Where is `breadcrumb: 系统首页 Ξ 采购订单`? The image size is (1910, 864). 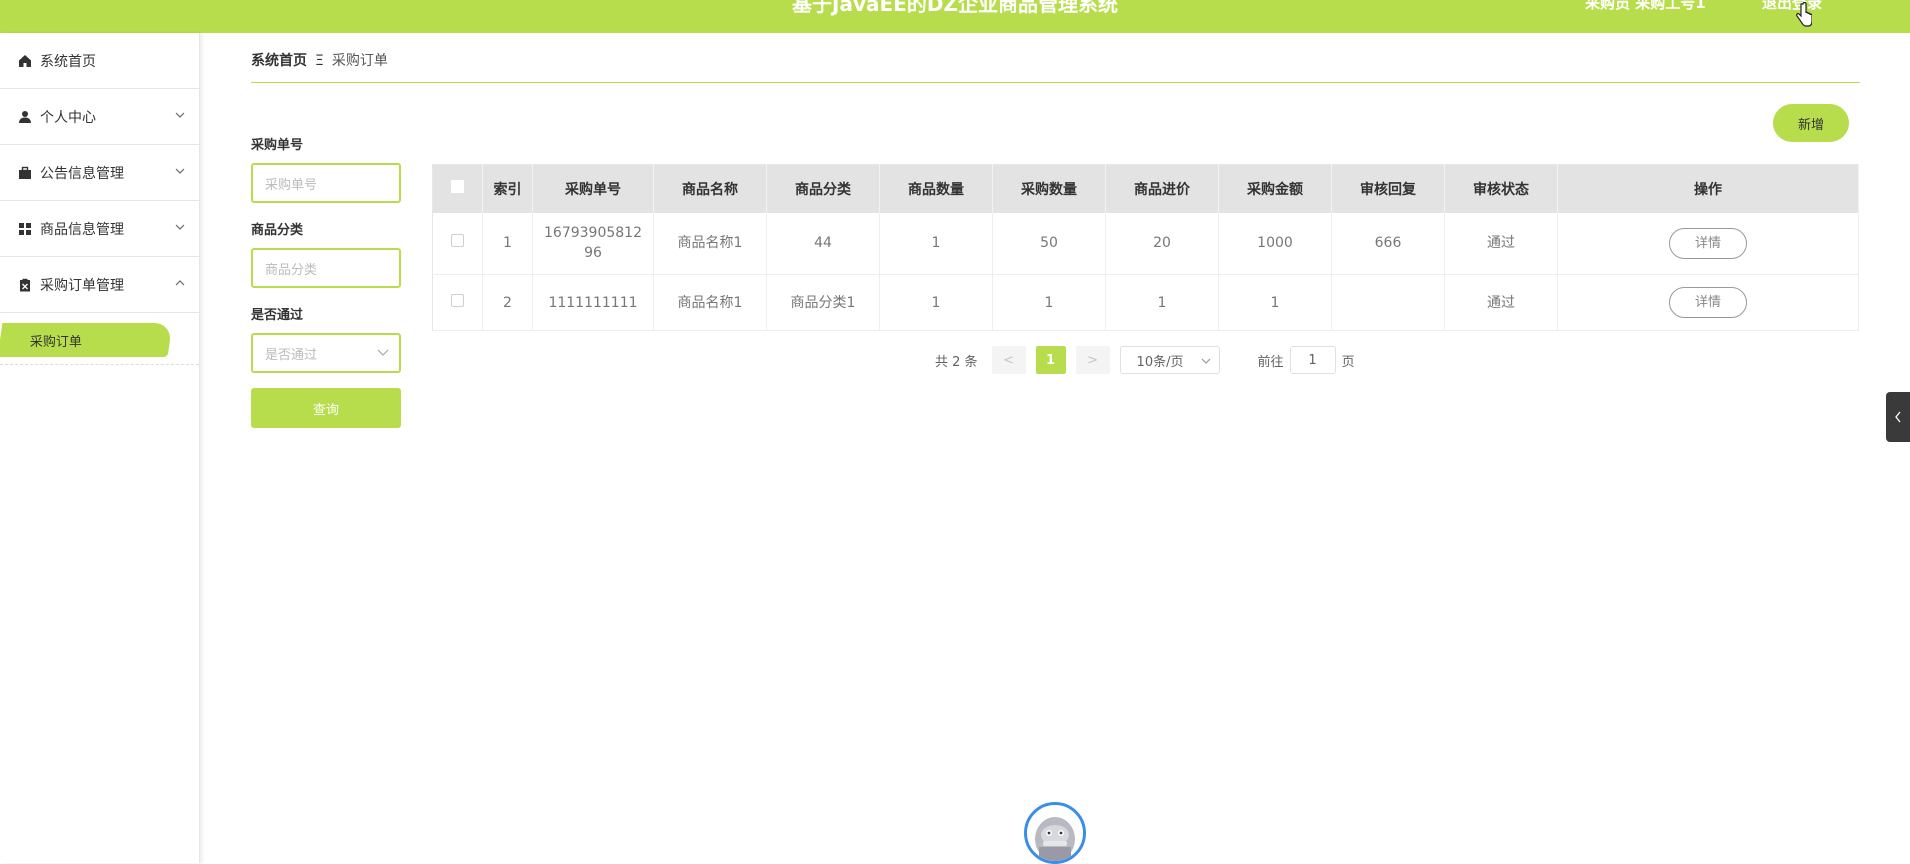 breadcrumb: 系统首页 Ξ 采购订单 is located at coordinates (319, 60).